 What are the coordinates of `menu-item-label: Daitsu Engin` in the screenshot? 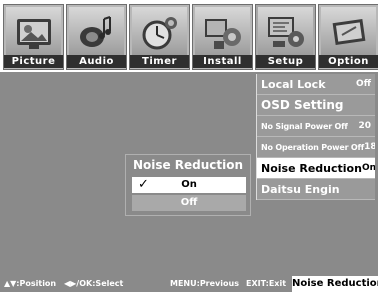 It's located at (300, 189).